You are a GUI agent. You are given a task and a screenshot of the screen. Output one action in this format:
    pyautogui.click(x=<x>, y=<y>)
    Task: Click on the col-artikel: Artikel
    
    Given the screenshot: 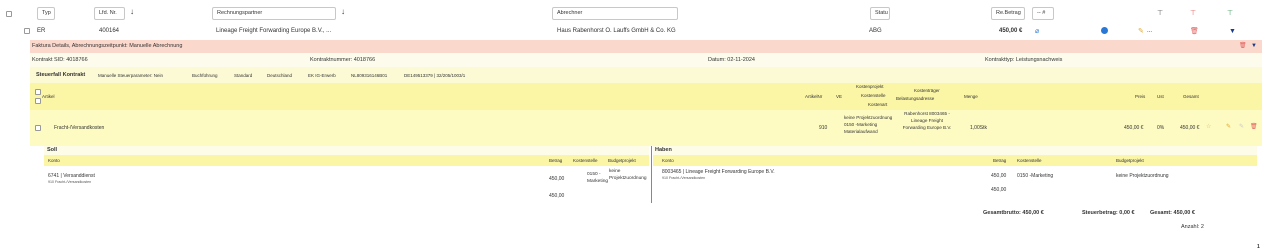 What is the action you would take?
    pyautogui.click(x=48, y=96)
    